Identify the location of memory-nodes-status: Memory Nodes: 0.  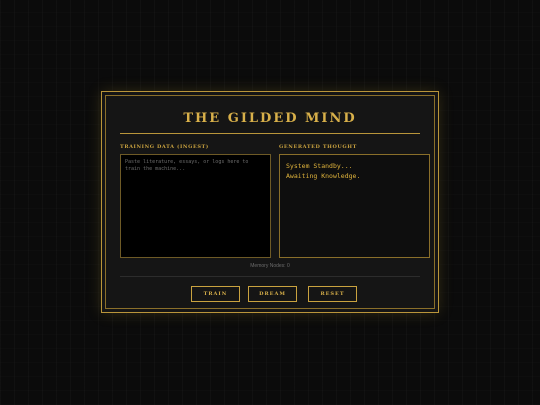
(270, 266).